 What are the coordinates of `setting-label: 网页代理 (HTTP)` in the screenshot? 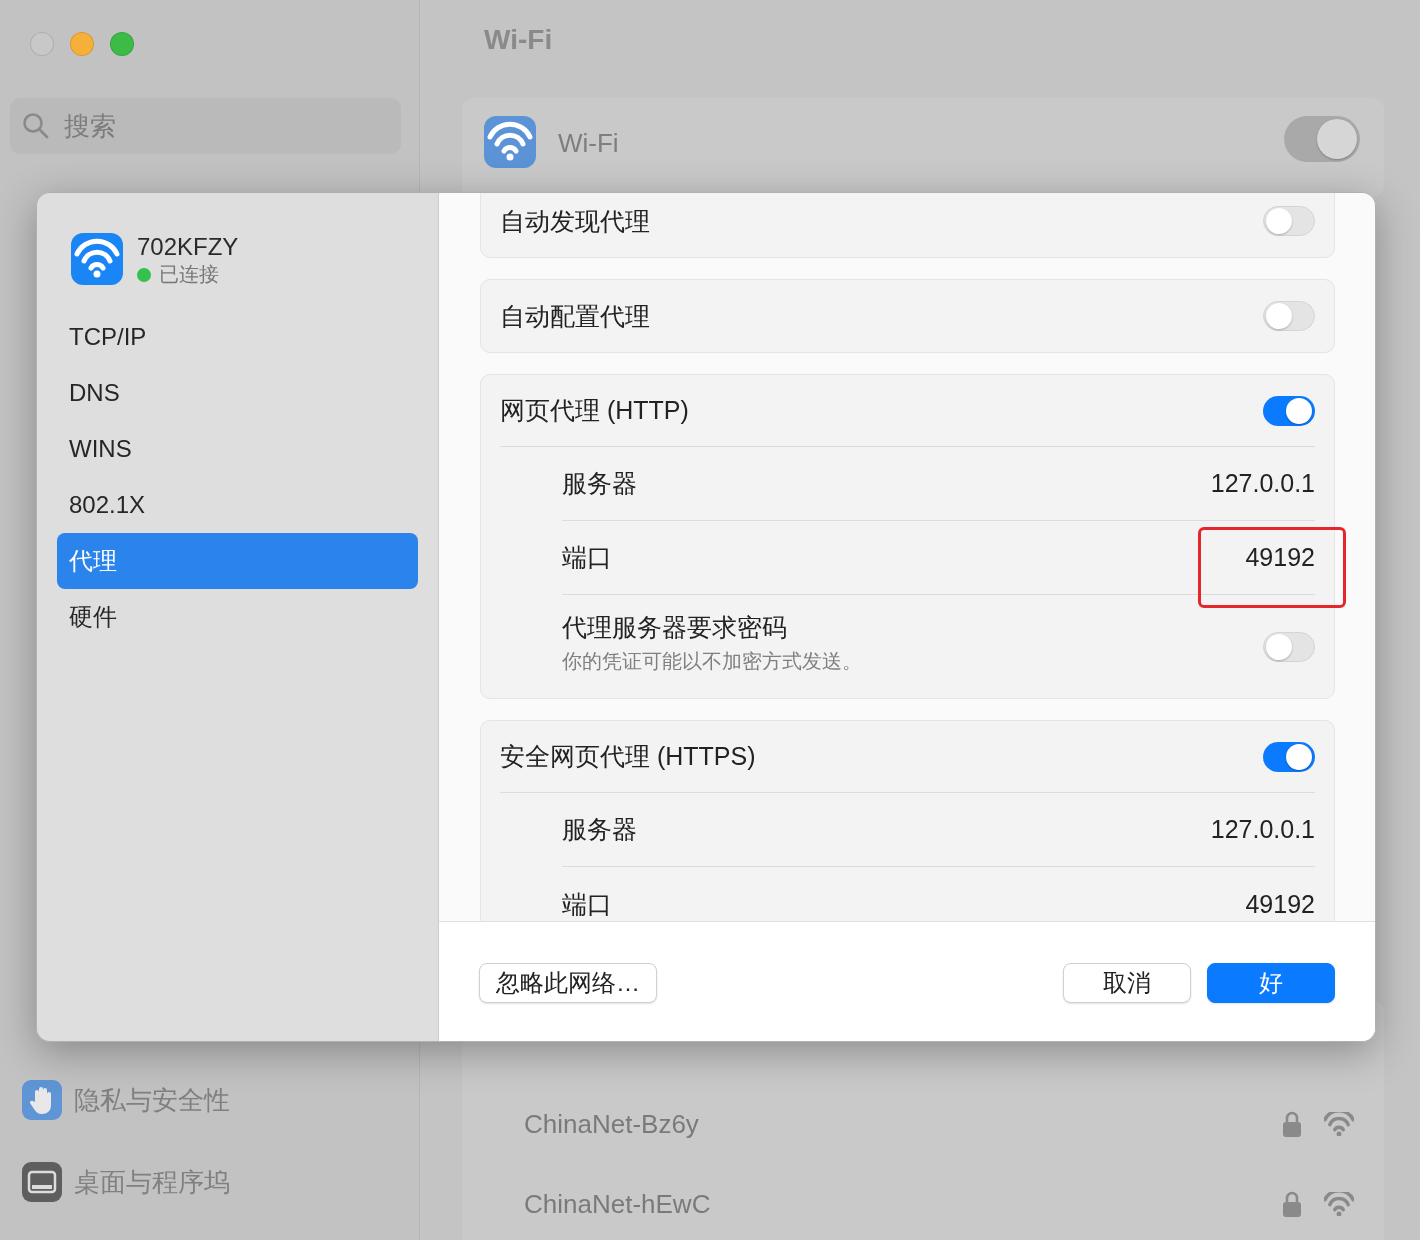 It's located at (594, 410).